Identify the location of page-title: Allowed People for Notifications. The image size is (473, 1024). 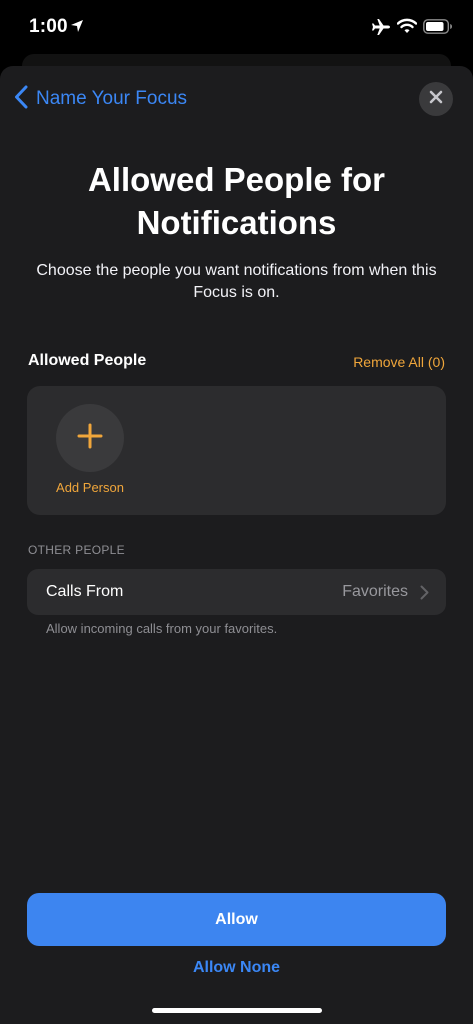
(236, 201).